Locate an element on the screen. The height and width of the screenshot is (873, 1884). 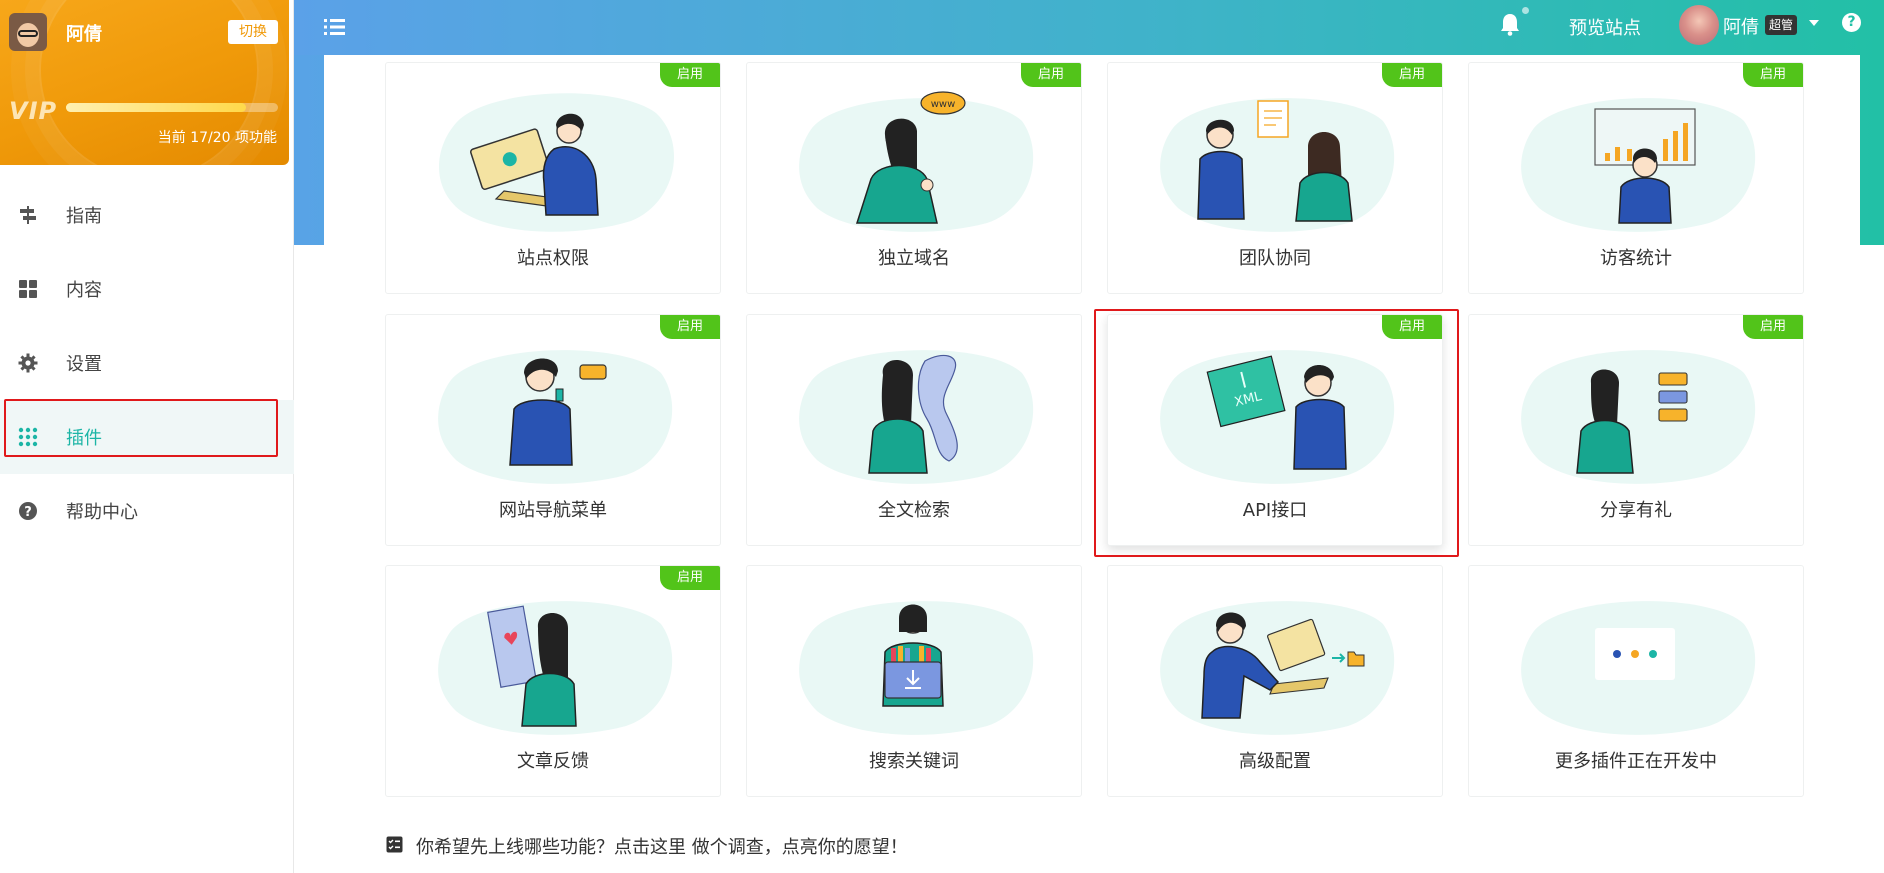
preview-site-link: 预览站点 is located at coordinates (1605, 27).